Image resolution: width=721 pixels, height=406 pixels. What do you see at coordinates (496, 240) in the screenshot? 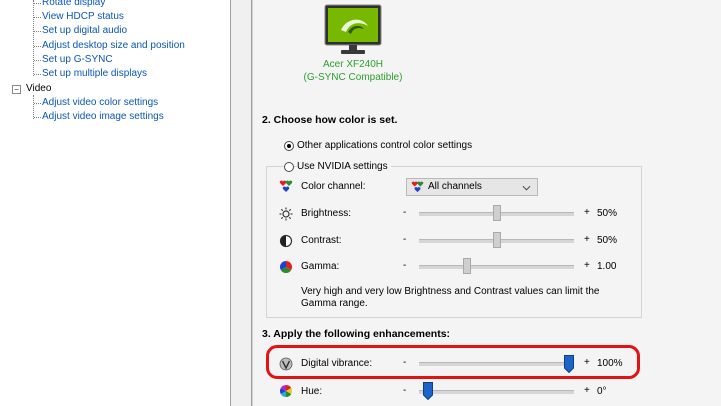
I see `contrast-slider-thumb` at bounding box center [496, 240].